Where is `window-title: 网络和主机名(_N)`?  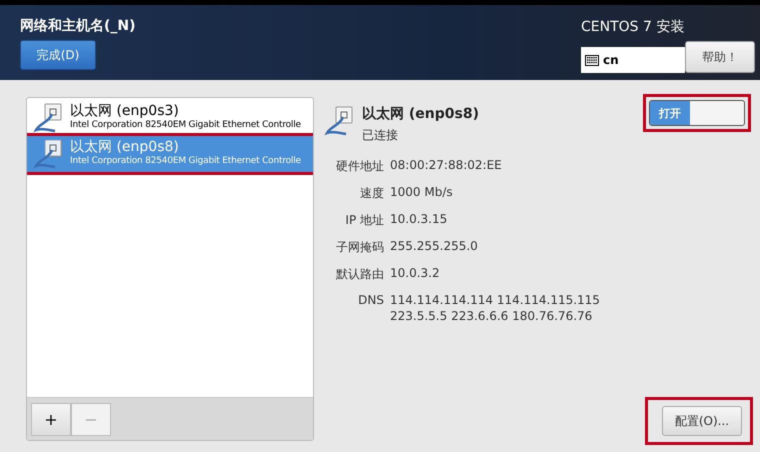
window-title: 网络和主机名(_N) is located at coordinates (78, 26).